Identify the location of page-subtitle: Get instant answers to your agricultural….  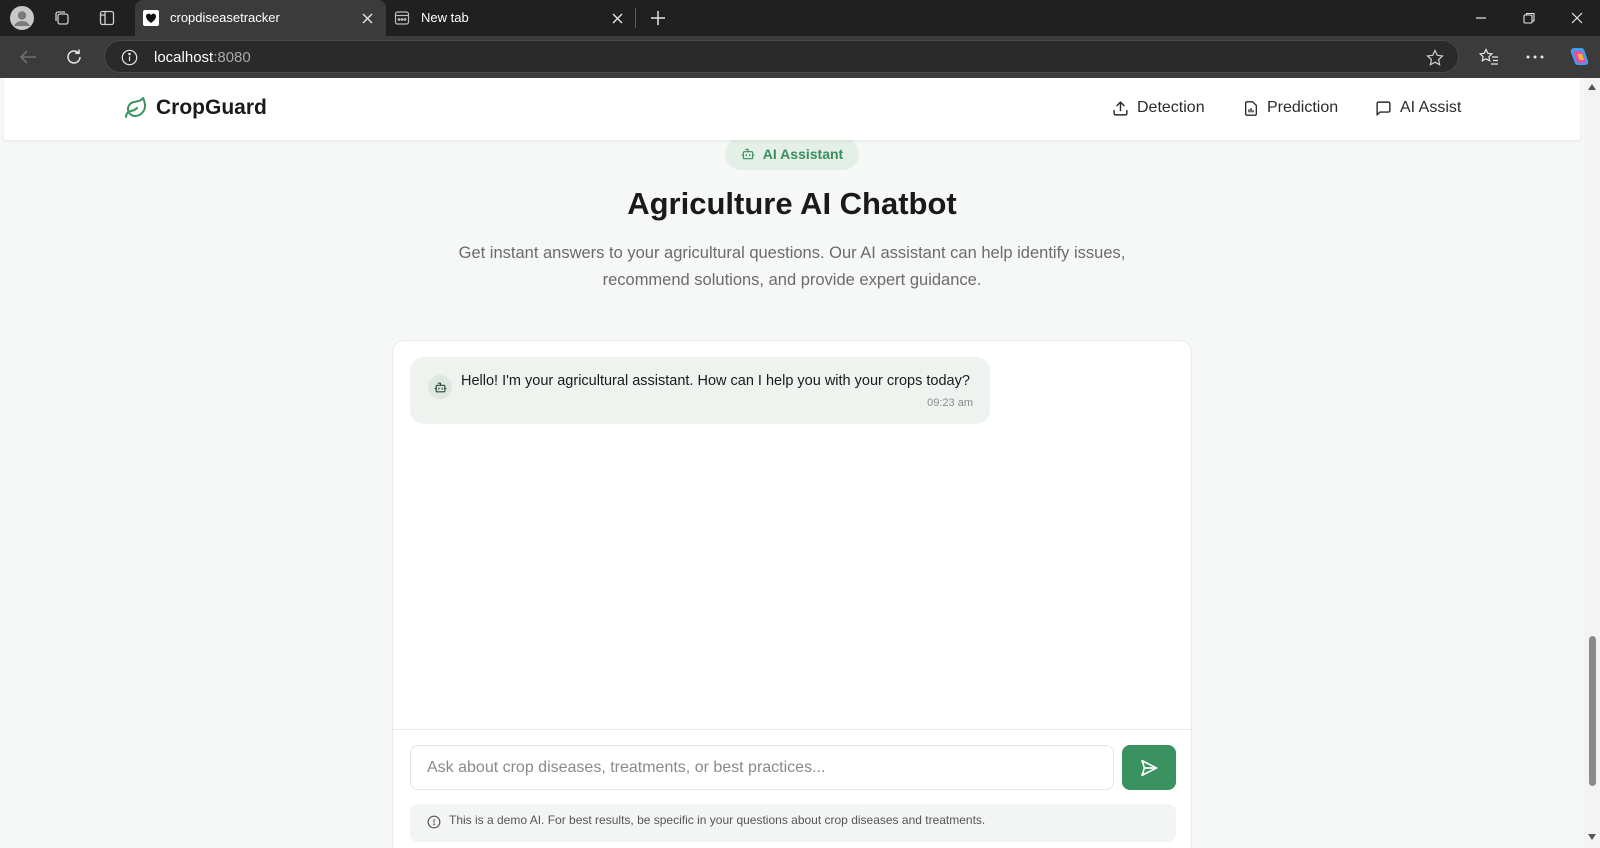
(792, 266).